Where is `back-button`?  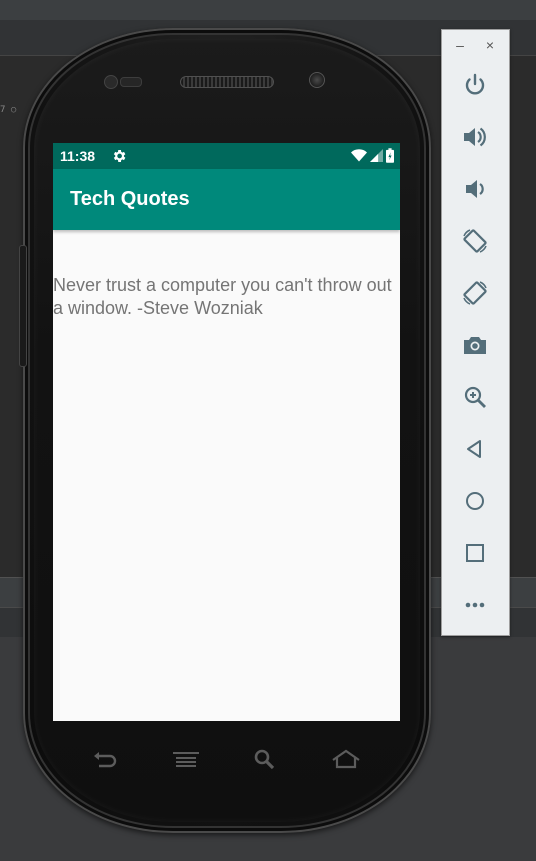
back-button is located at coordinates (104, 759).